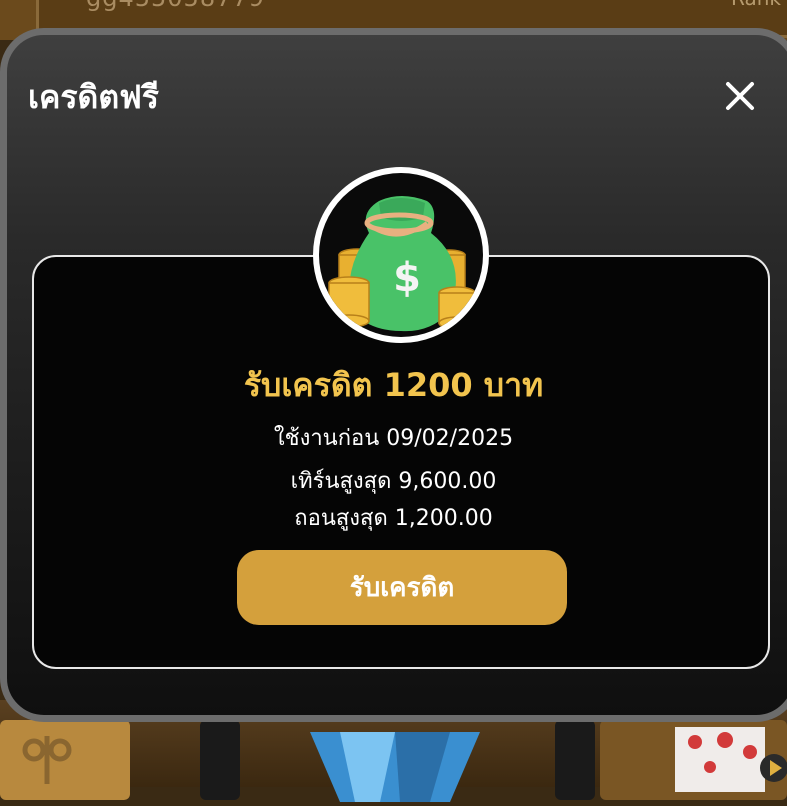  What do you see at coordinates (756, 5) in the screenshot?
I see `background-rank-label: Rank` at bounding box center [756, 5].